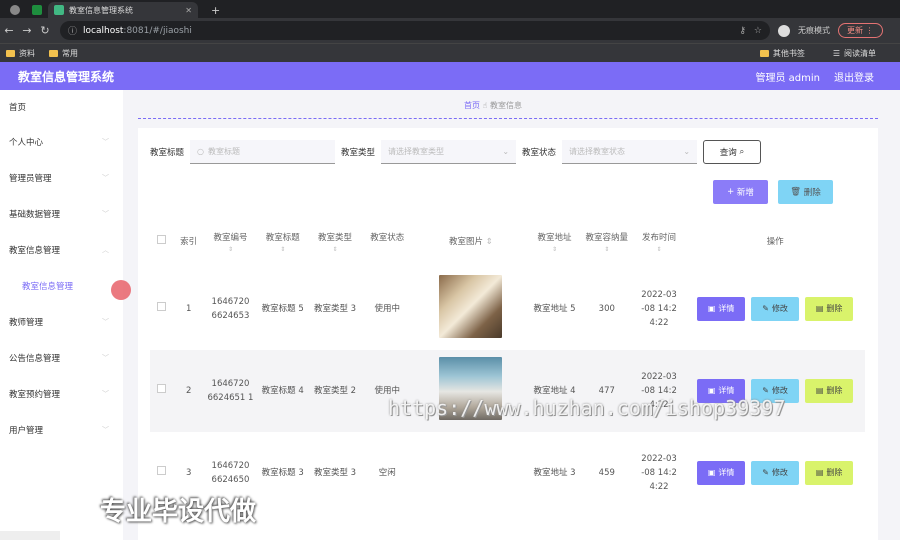 This screenshot has width=900, height=548. What do you see at coordinates (387, 309) in the screenshot?
I see `cell-status: 使用中` at bounding box center [387, 309].